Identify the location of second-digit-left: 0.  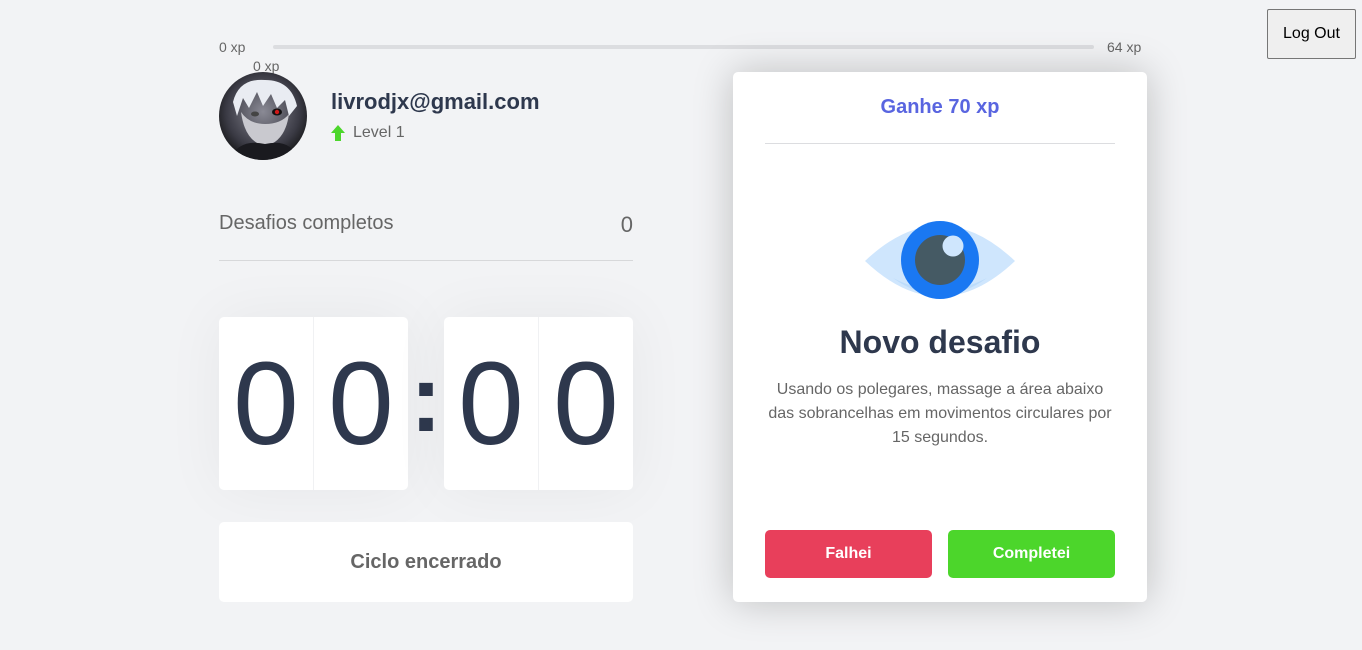
(491, 403).